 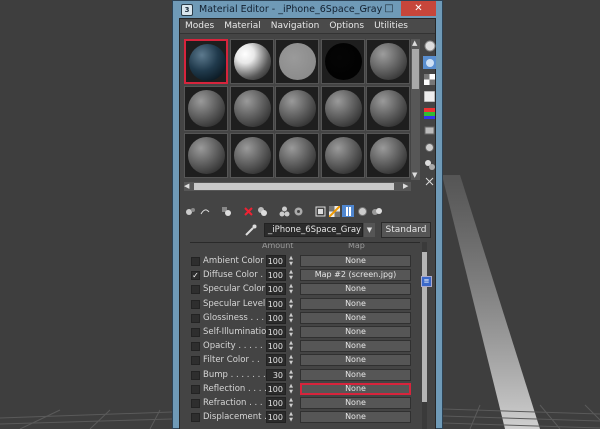 What do you see at coordinates (362, 211) in the screenshot?
I see `show-end-result-icon` at bounding box center [362, 211].